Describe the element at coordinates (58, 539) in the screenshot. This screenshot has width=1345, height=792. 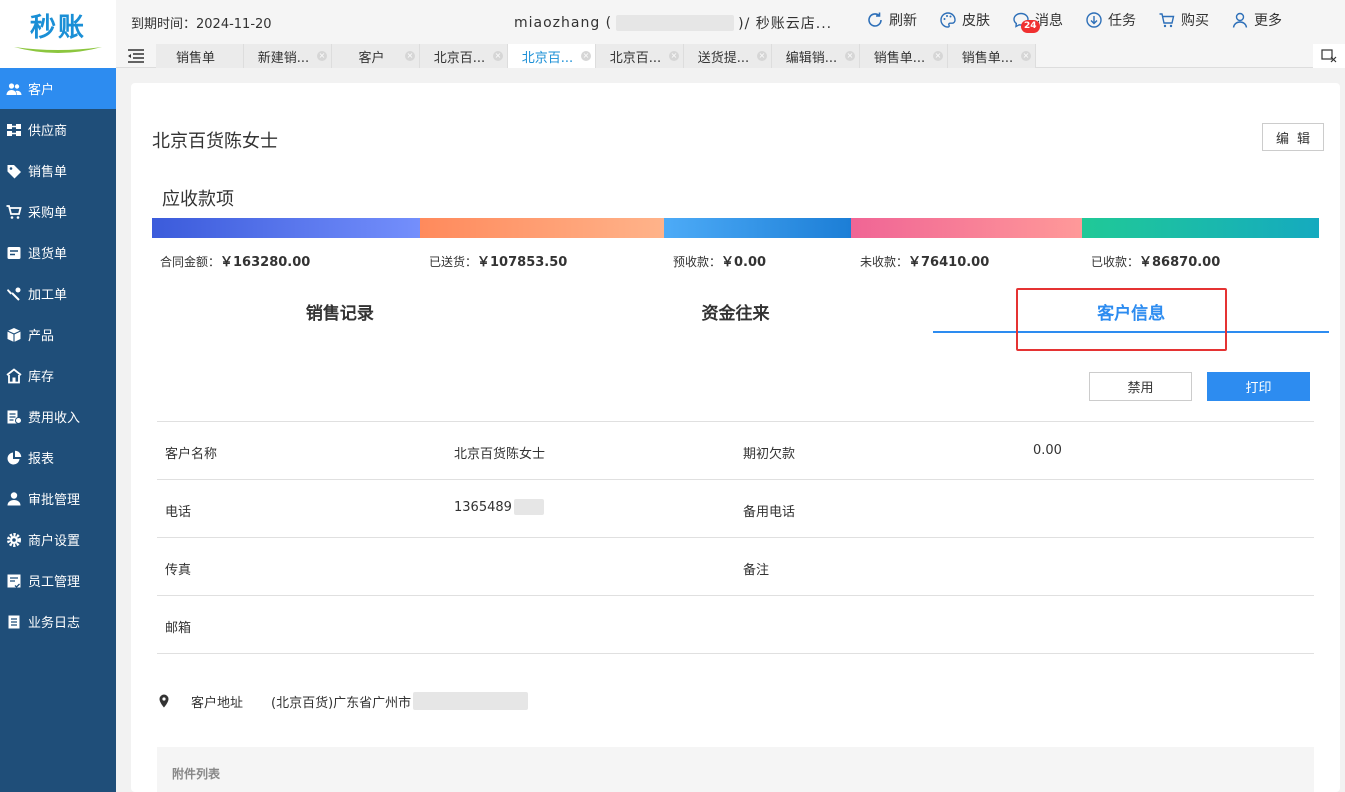
I see `sidebar-item-merchant-settings: 商户设置` at that location.